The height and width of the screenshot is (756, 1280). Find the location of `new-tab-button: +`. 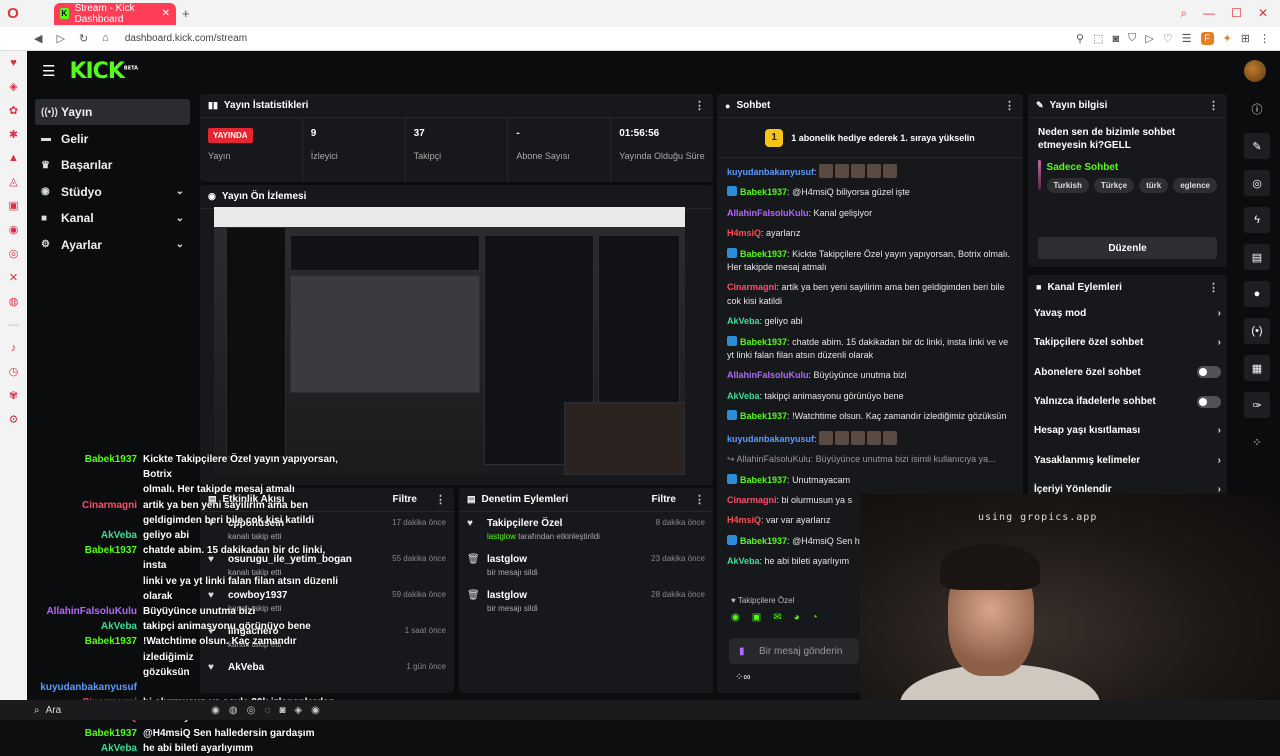

new-tab-button: + is located at coordinates (186, 13).